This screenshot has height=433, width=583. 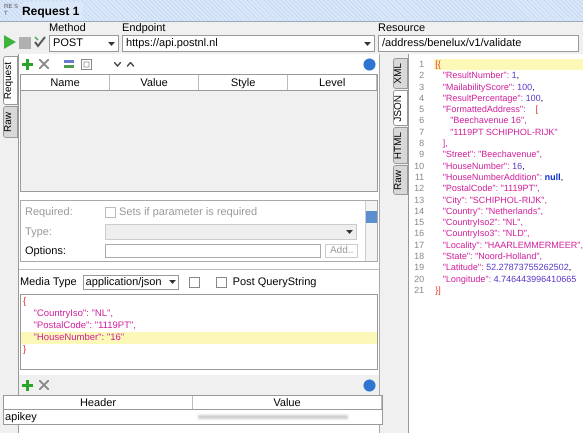 I want to click on checkmark-icon, so click(x=40, y=42).